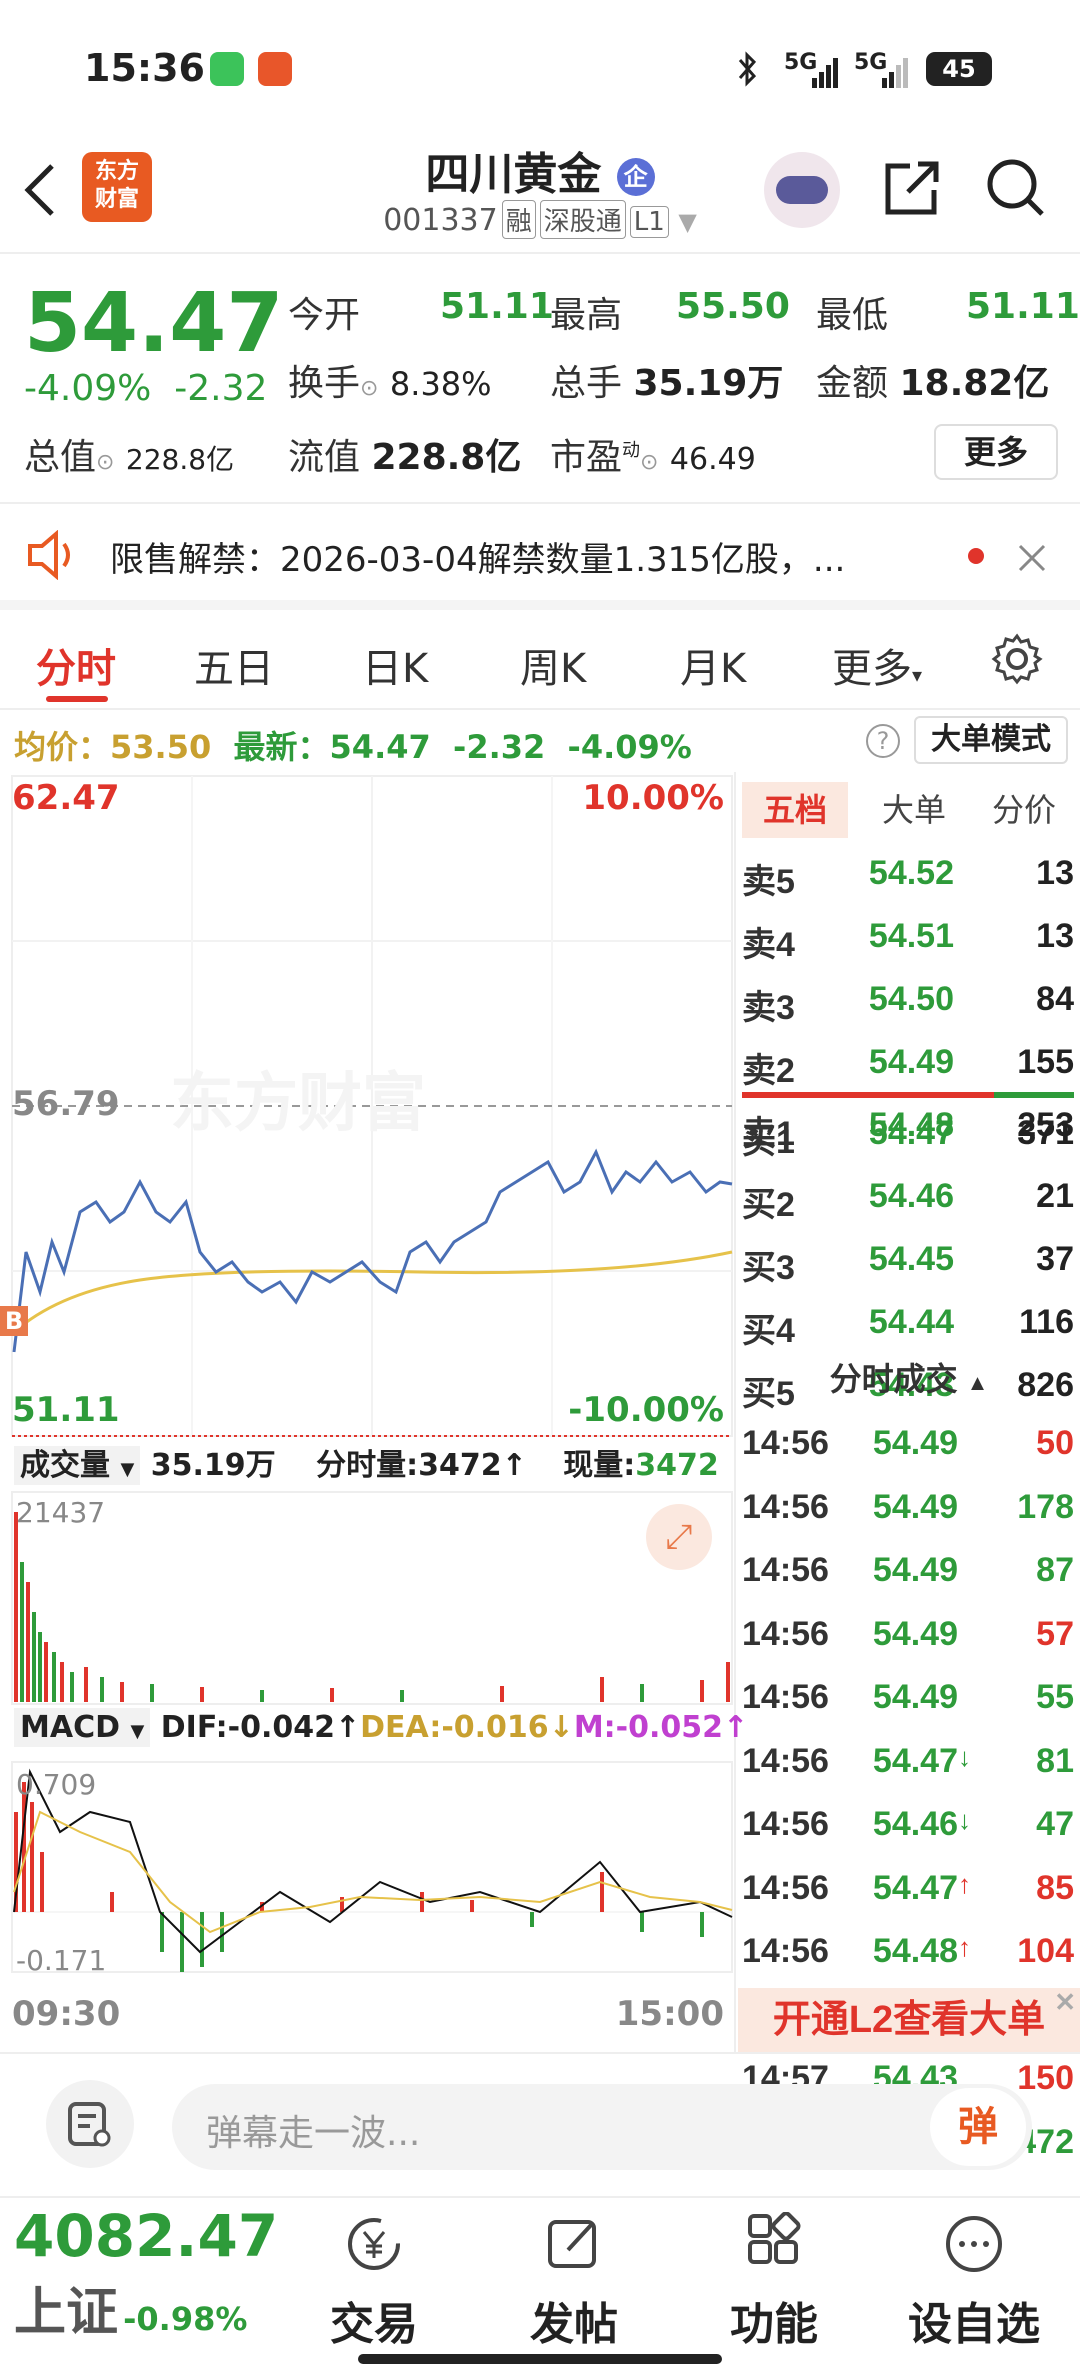  Describe the element at coordinates (1055, 1259) in the screenshot. I see `level-volume: 37` at that location.